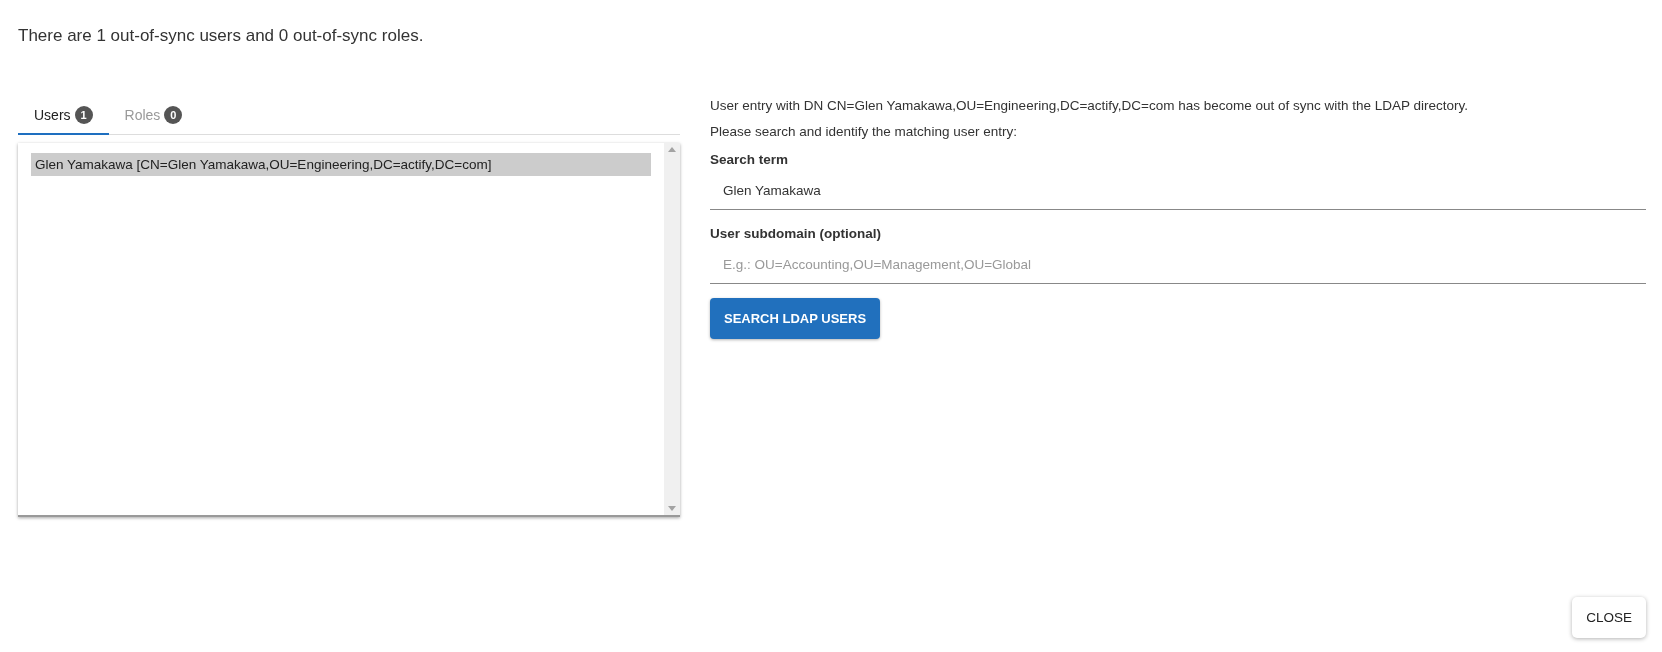 The height and width of the screenshot is (652, 1662). What do you see at coordinates (864, 131) in the screenshot?
I see `prompt-text: Please search and identify the matching user entry:` at bounding box center [864, 131].